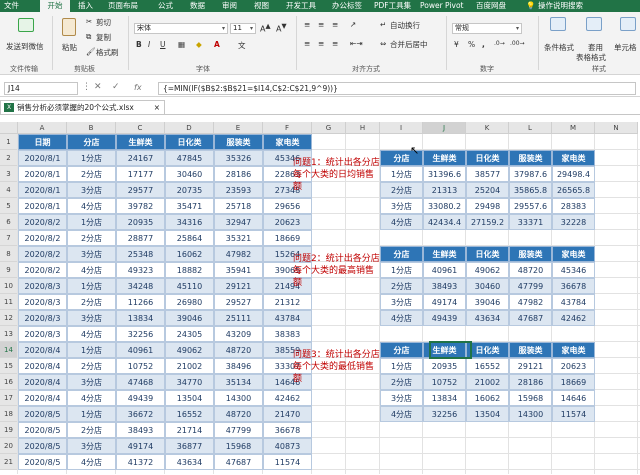 The height and width of the screenshot is (475, 640). Describe the element at coordinates (140, 286) in the screenshot. I see `table-cell: 34248` at that location.